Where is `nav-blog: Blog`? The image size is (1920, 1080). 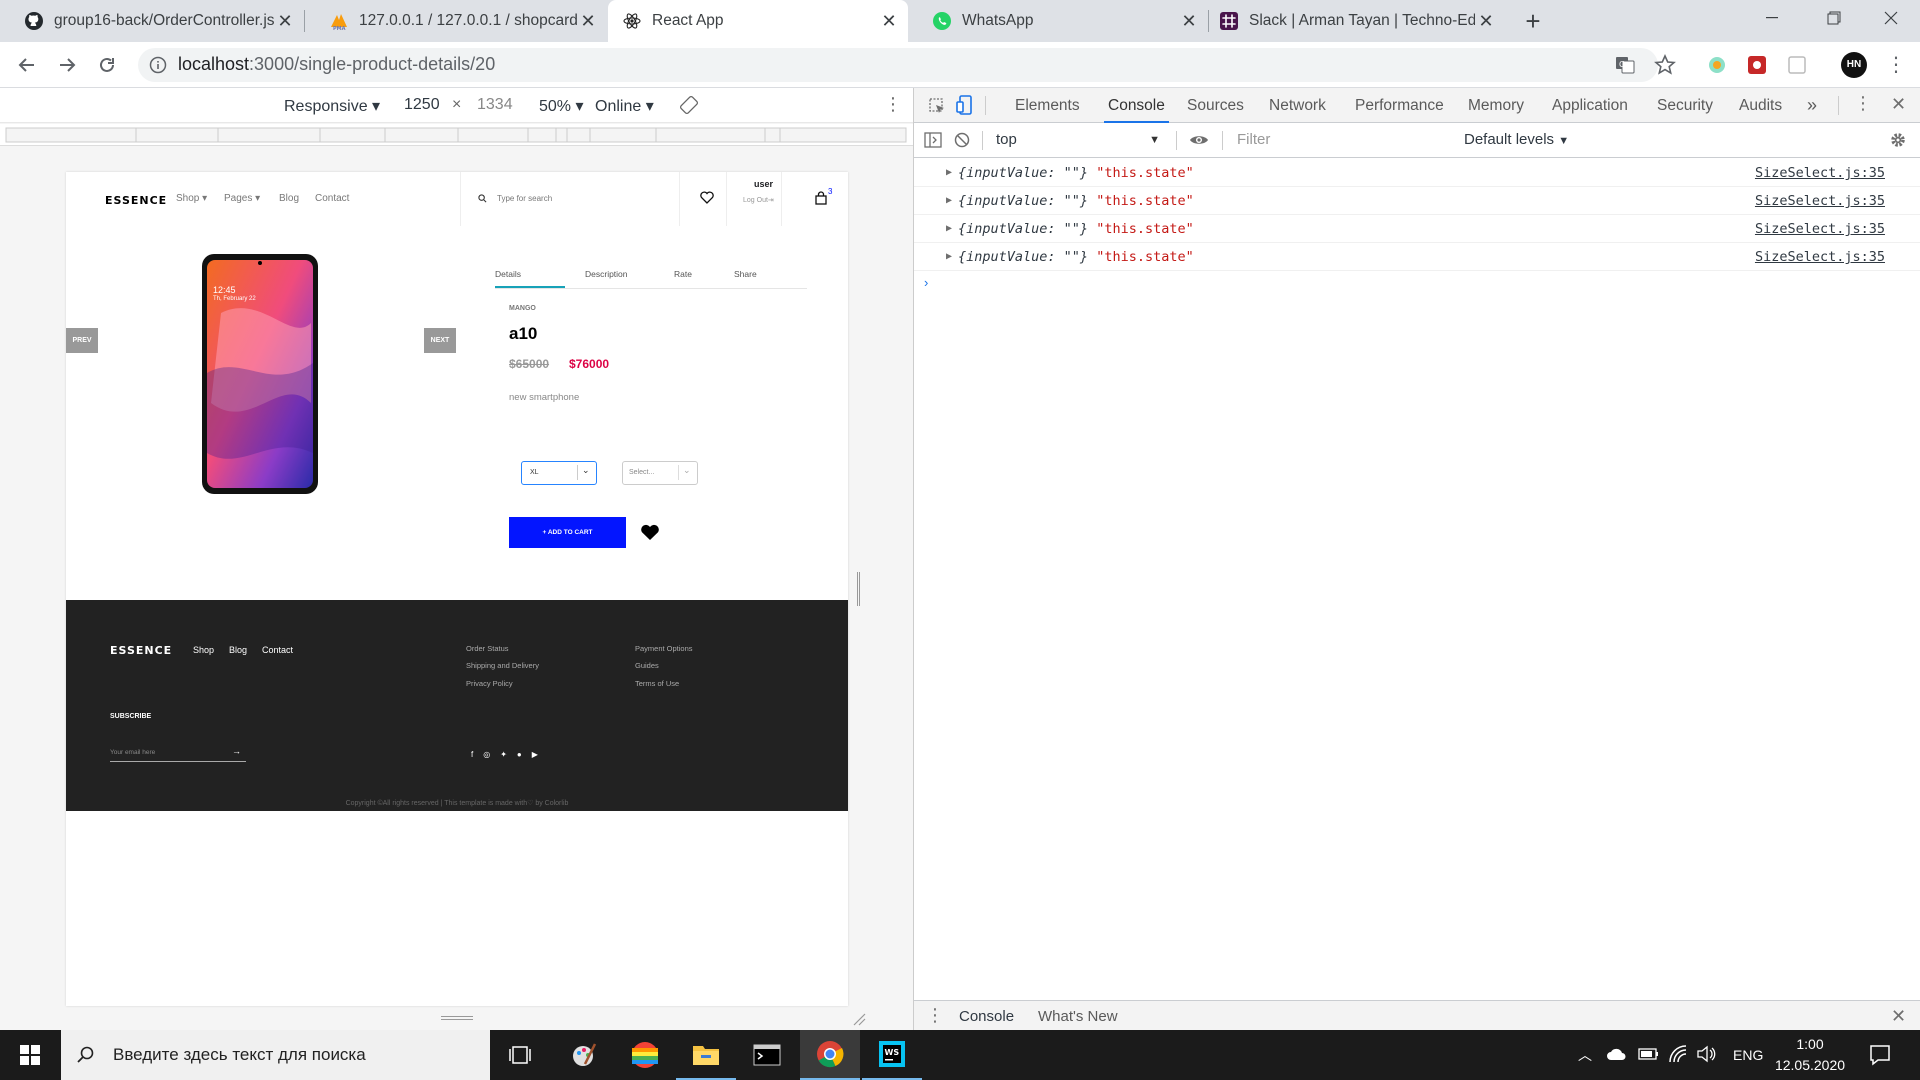
nav-blog: Blog is located at coordinates (289, 198).